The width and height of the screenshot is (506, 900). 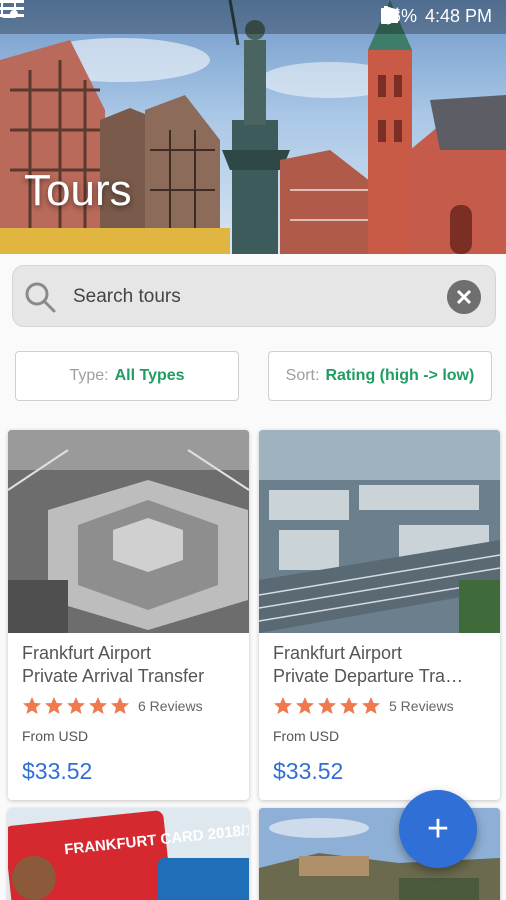 I want to click on review-count: 6 Reviews, so click(x=170, y=706).